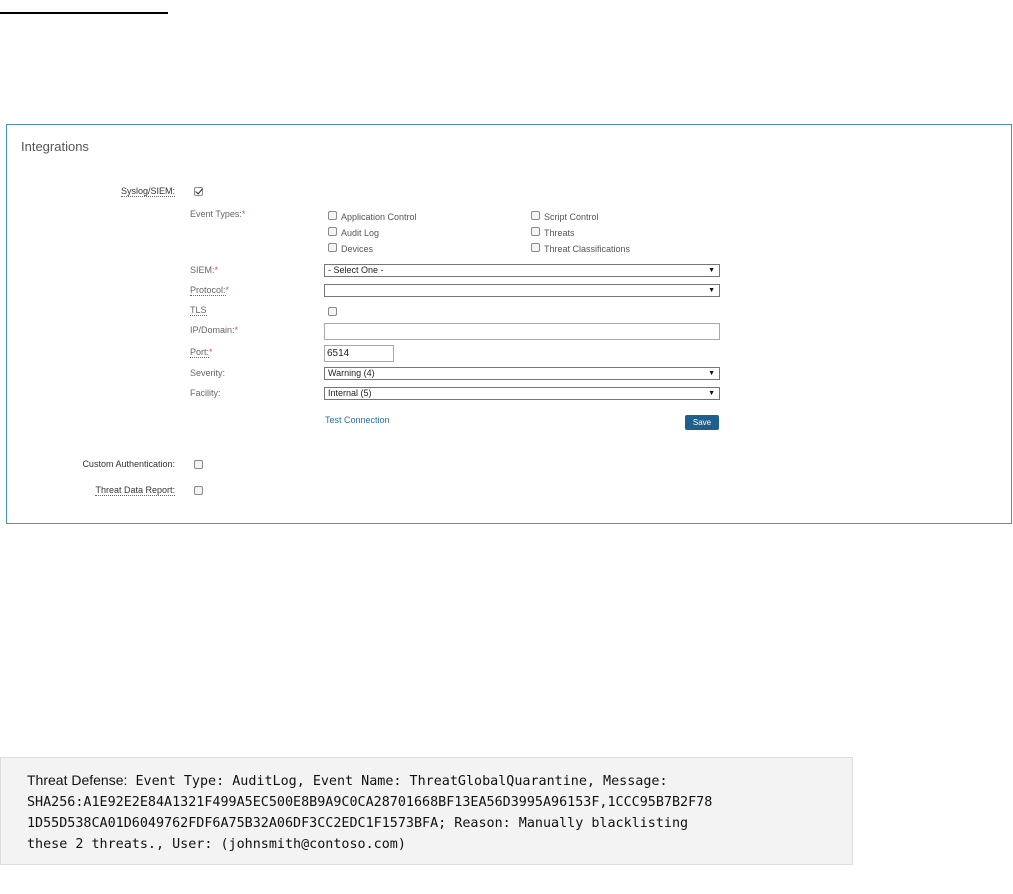 The width and height of the screenshot is (1013, 894). Describe the element at coordinates (559, 233) in the screenshot. I see `event-type-threats-label: Threats` at that location.